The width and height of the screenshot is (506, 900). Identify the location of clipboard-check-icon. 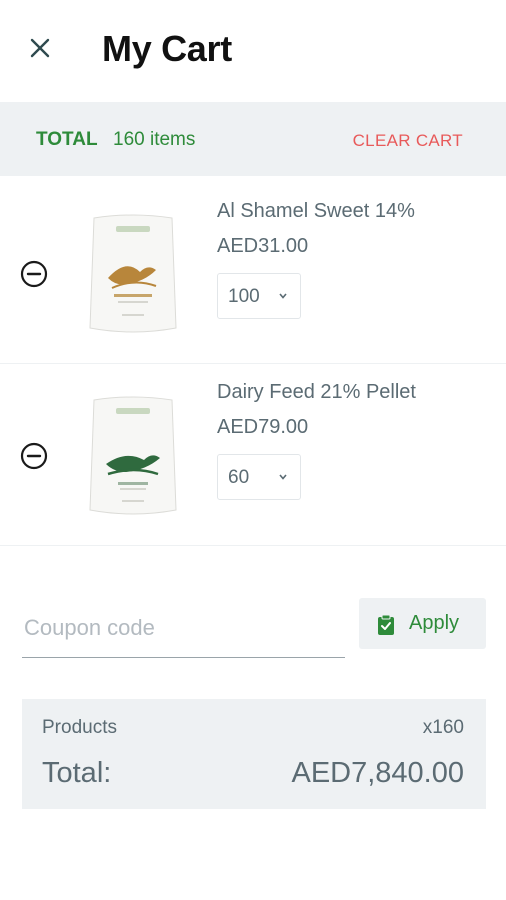
(386, 624).